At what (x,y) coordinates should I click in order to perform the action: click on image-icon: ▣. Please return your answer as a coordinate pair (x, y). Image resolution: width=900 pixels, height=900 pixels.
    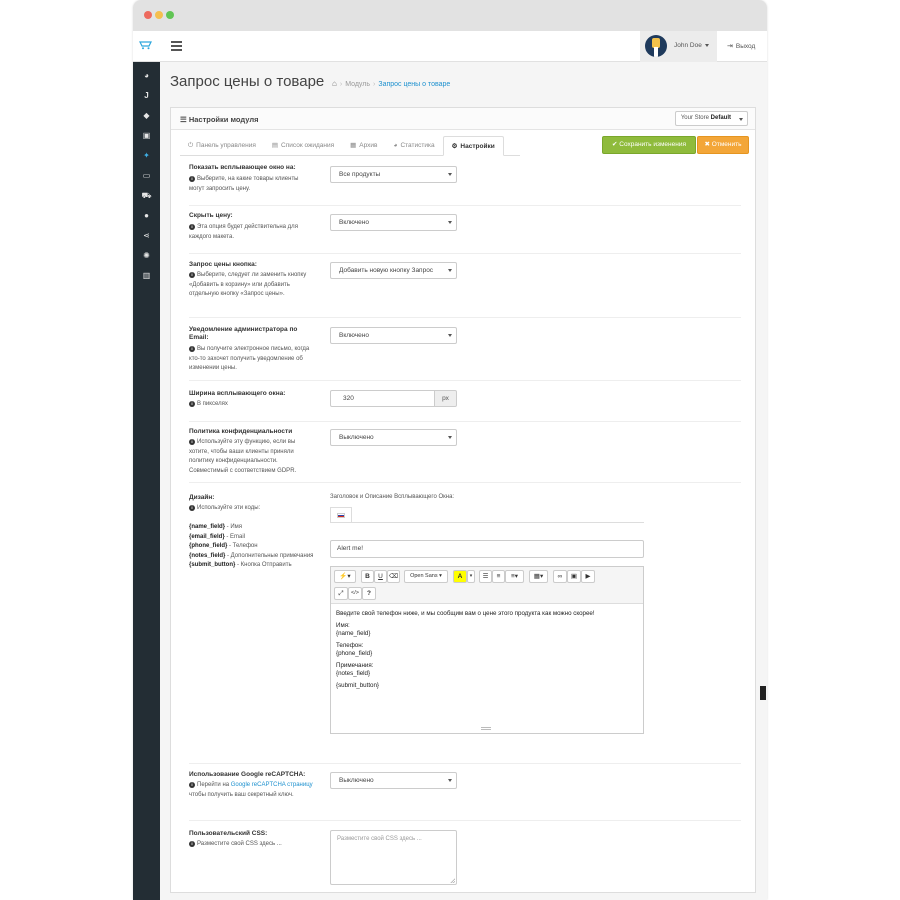
    Looking at the image, I should click on (146, 136).